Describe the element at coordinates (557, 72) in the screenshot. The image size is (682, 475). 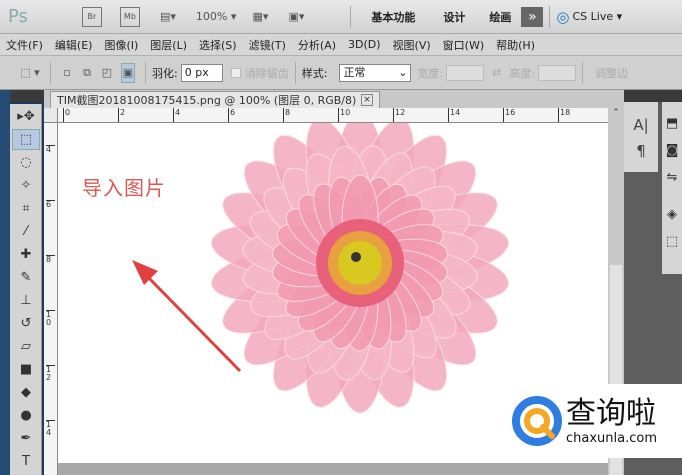
I see `height-input` at that location.